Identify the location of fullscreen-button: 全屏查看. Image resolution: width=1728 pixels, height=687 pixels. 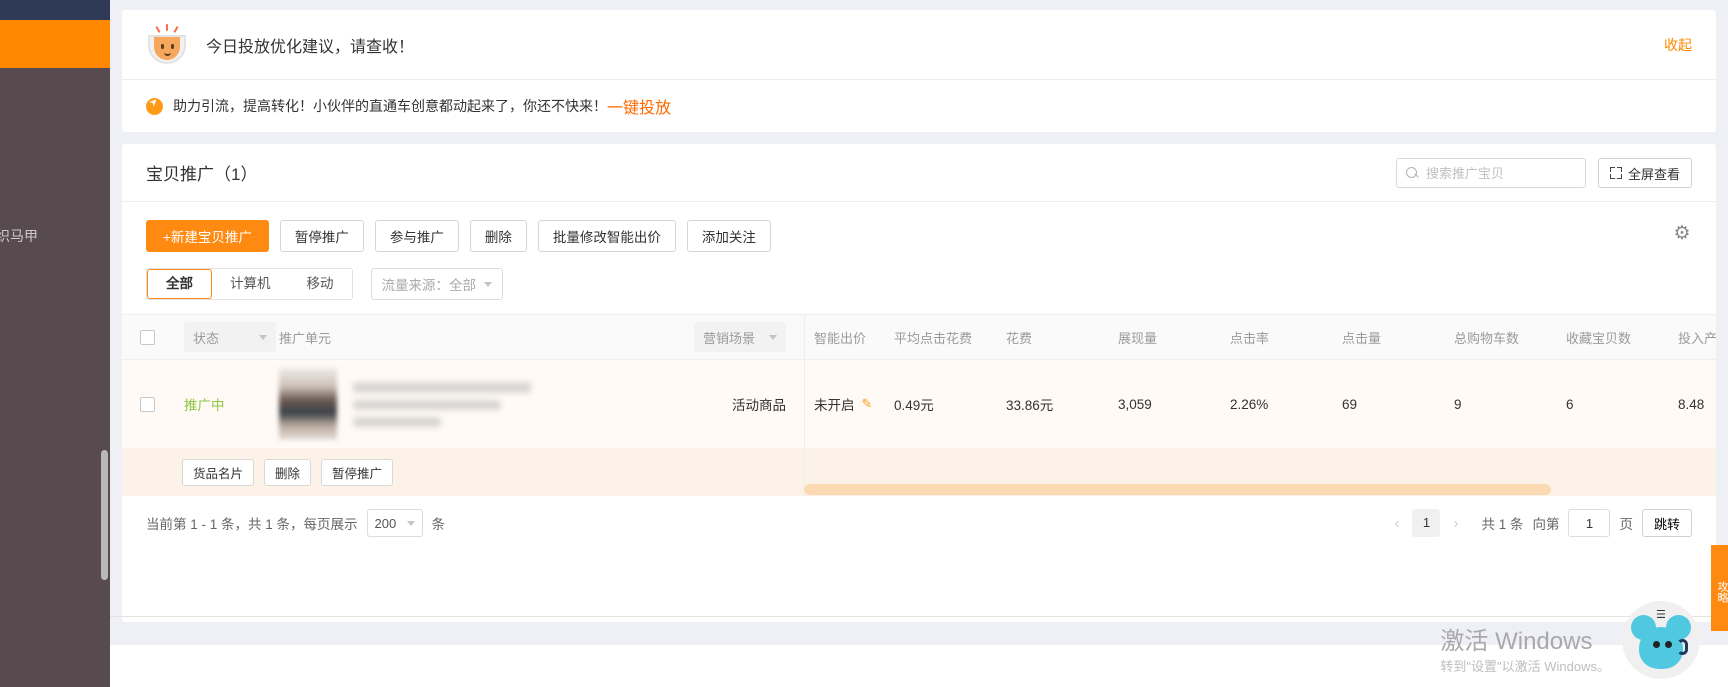
(1644, 173).